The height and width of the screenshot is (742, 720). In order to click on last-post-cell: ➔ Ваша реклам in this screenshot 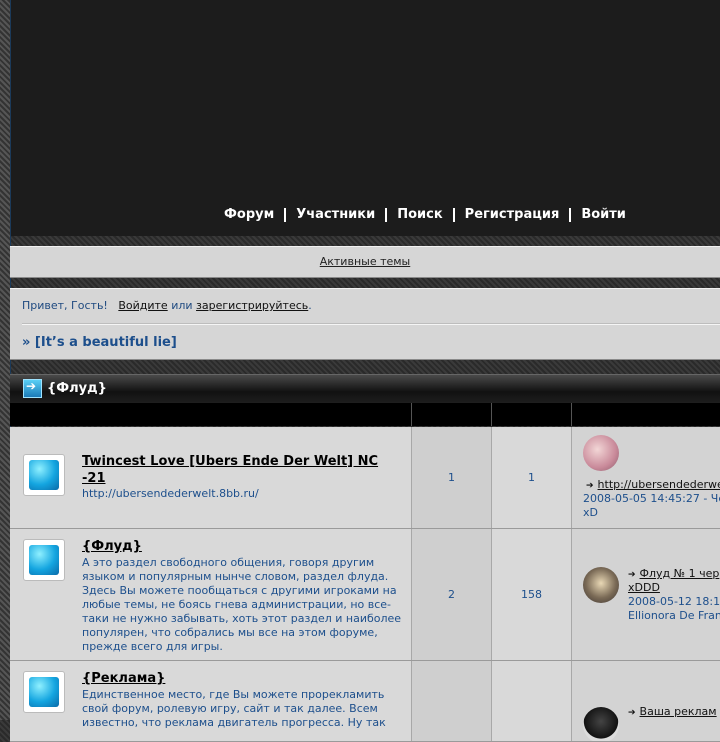, I will do `click(646, 701)`.